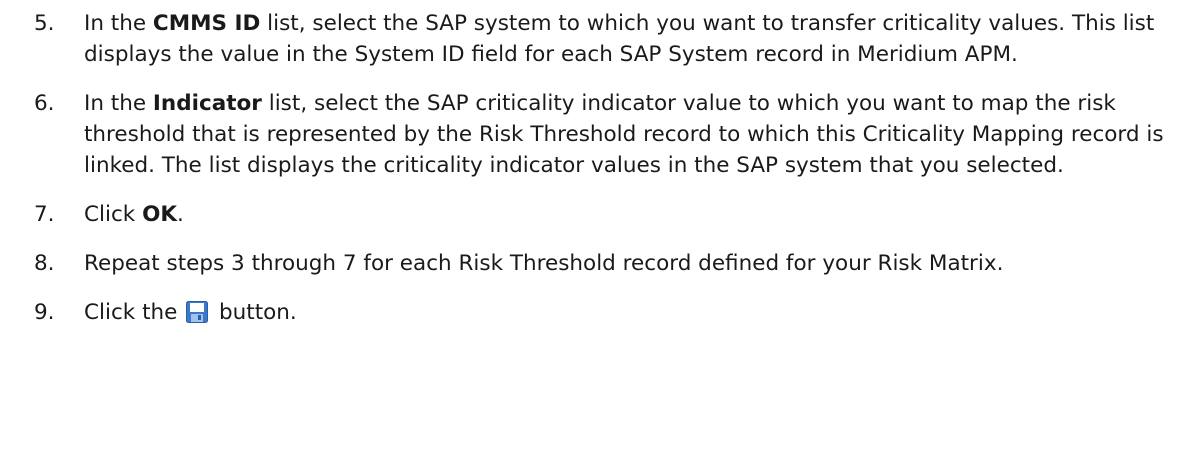 The height and width of the screenshot is (472, 1196). I want to click on step-text: Click OK., so click(625, 214).